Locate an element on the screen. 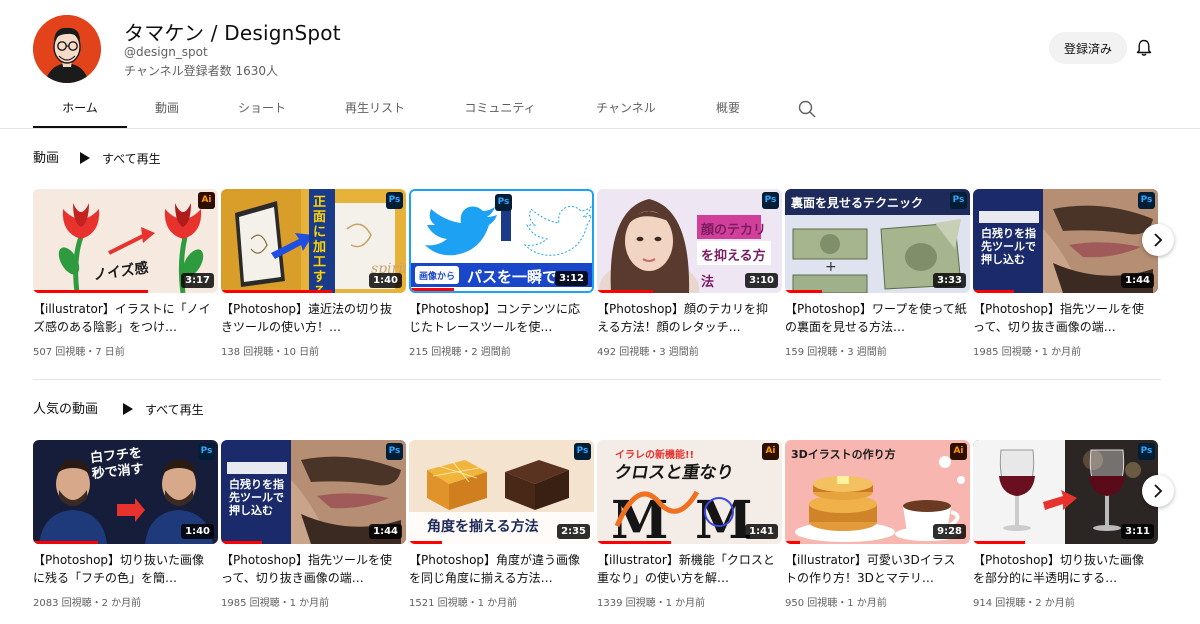 This screenshot has height=624, width=1200. video-thumbnail: Ai 3Dイラストの作り方 9:28 is located at coordinates (877, 492).